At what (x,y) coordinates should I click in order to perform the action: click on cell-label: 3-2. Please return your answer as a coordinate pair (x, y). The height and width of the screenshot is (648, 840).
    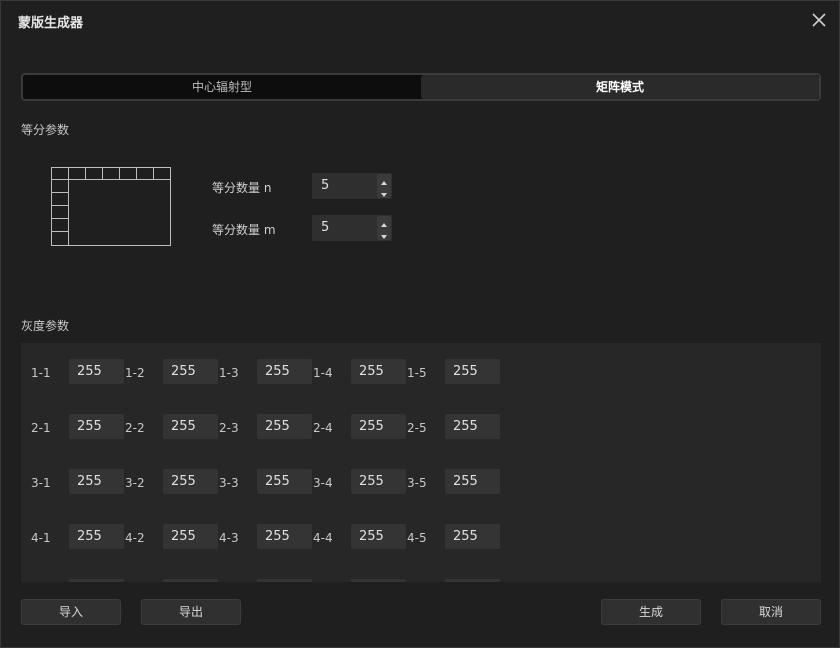
    Looking at the image, I should click on (135, 483).